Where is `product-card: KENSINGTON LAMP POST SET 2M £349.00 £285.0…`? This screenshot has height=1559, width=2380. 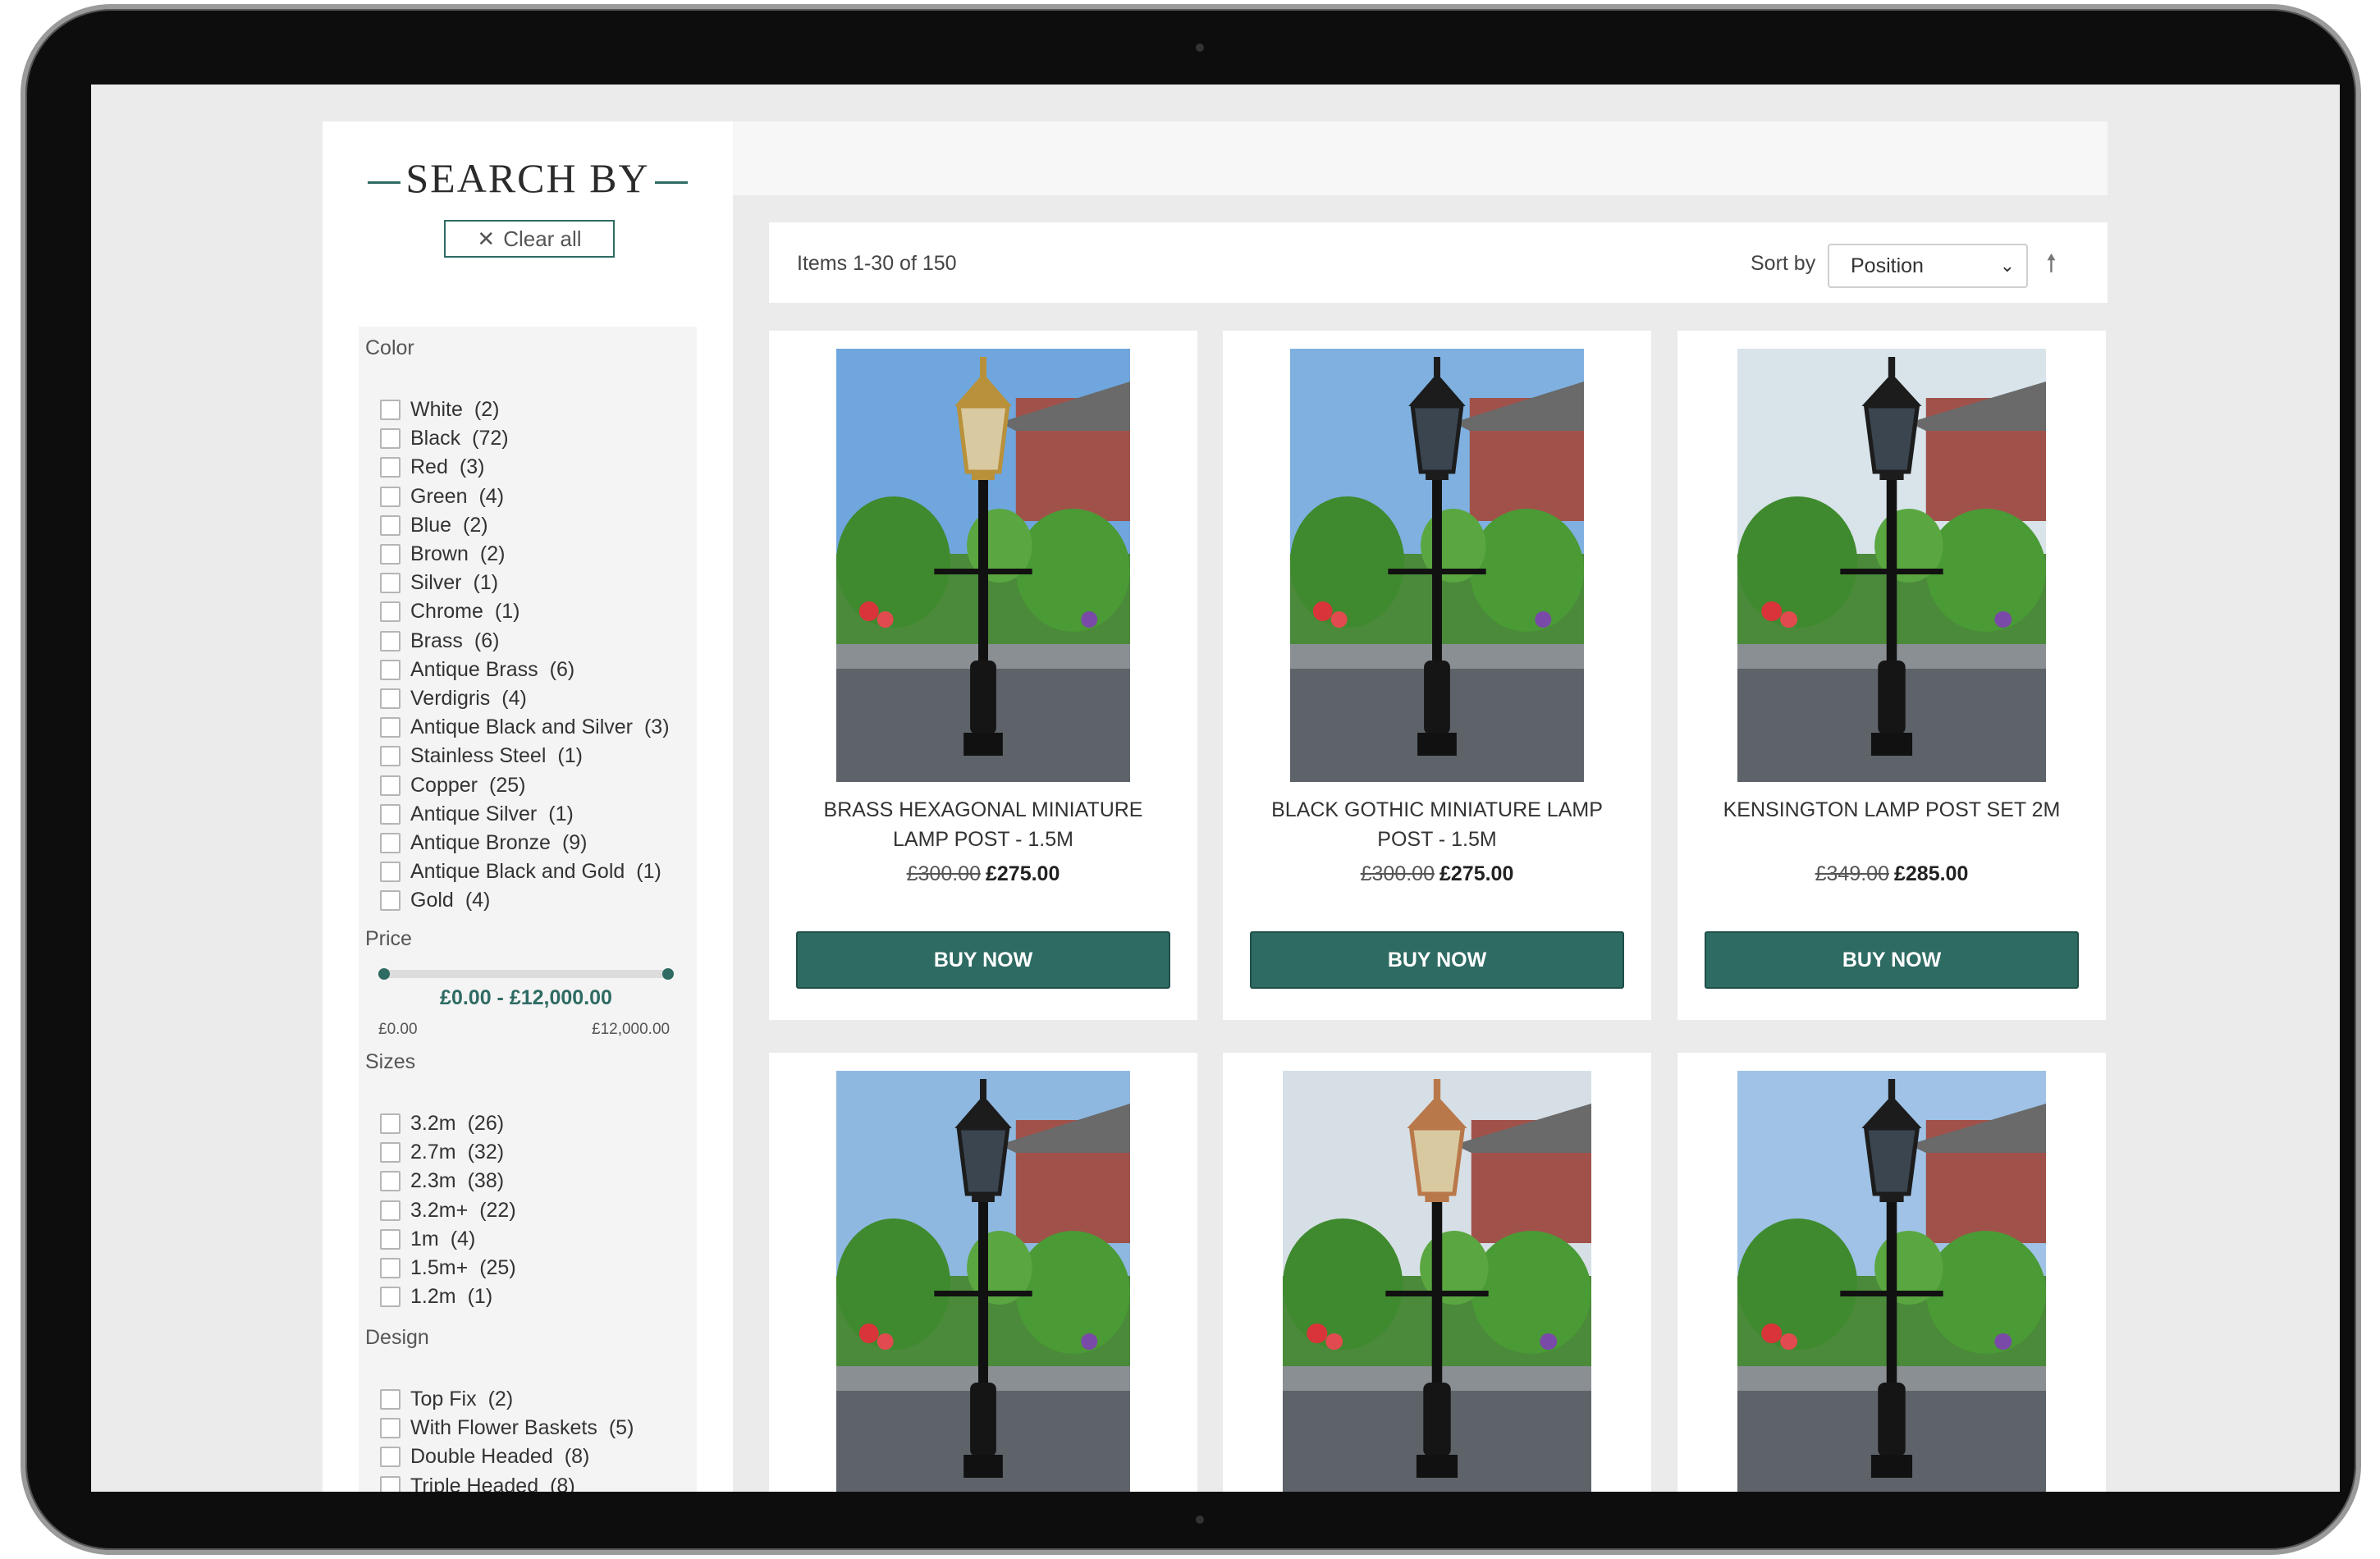 product-card: KENSINGTON LAMP POST SET 2M £349.00 £285.0… is located at coordinates (1891, 675).